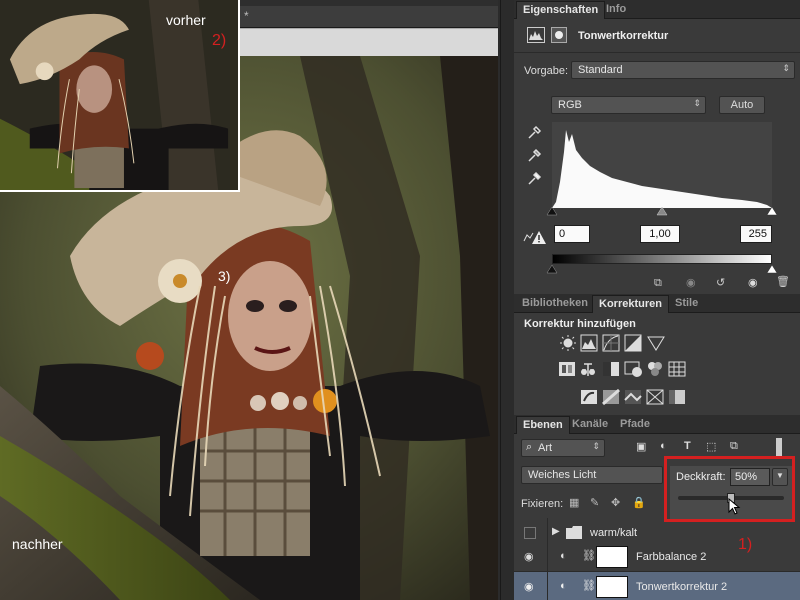  What do you see at coordinates (536, 35) in the screenshot?
I see `levels-icon` at bounding box center [536, 35].